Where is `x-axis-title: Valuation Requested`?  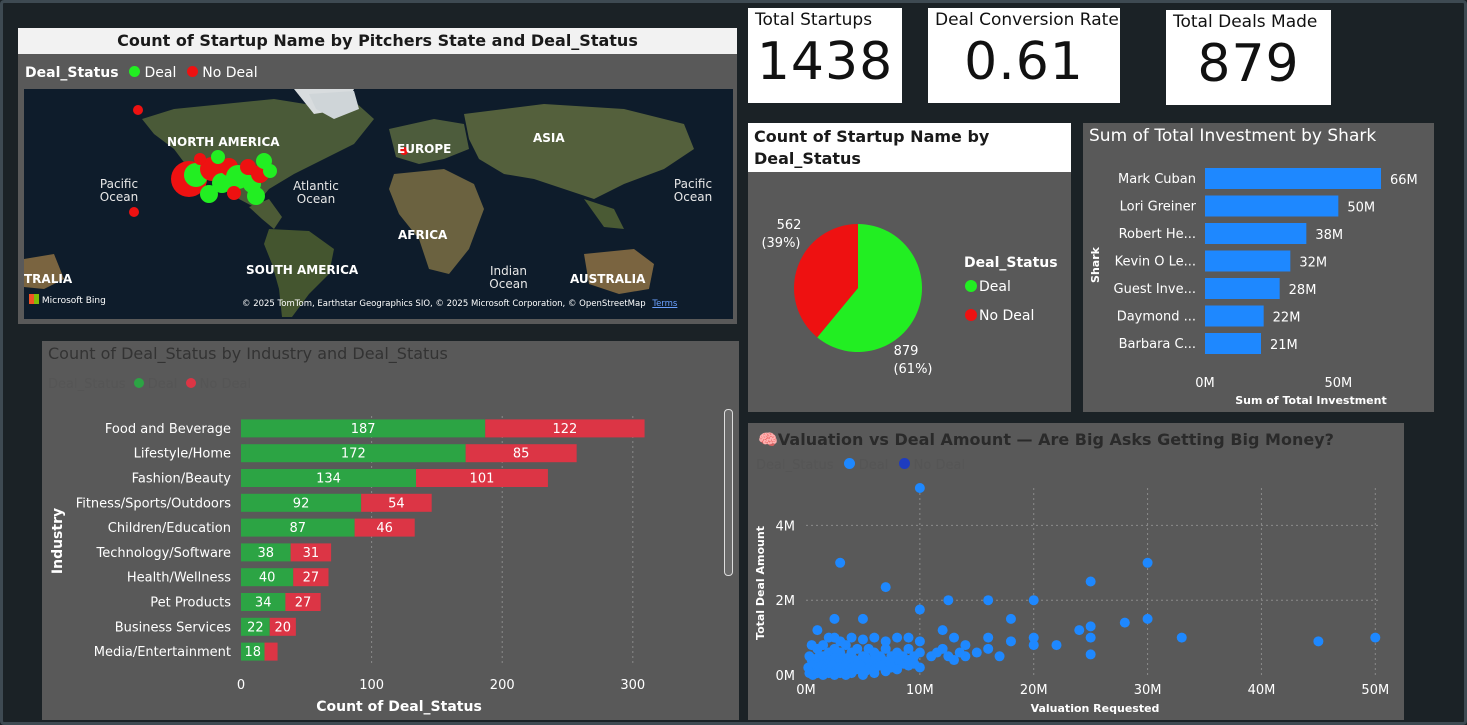
x-axis-title: Valuation Requested is located at coordinates (1095, 708).